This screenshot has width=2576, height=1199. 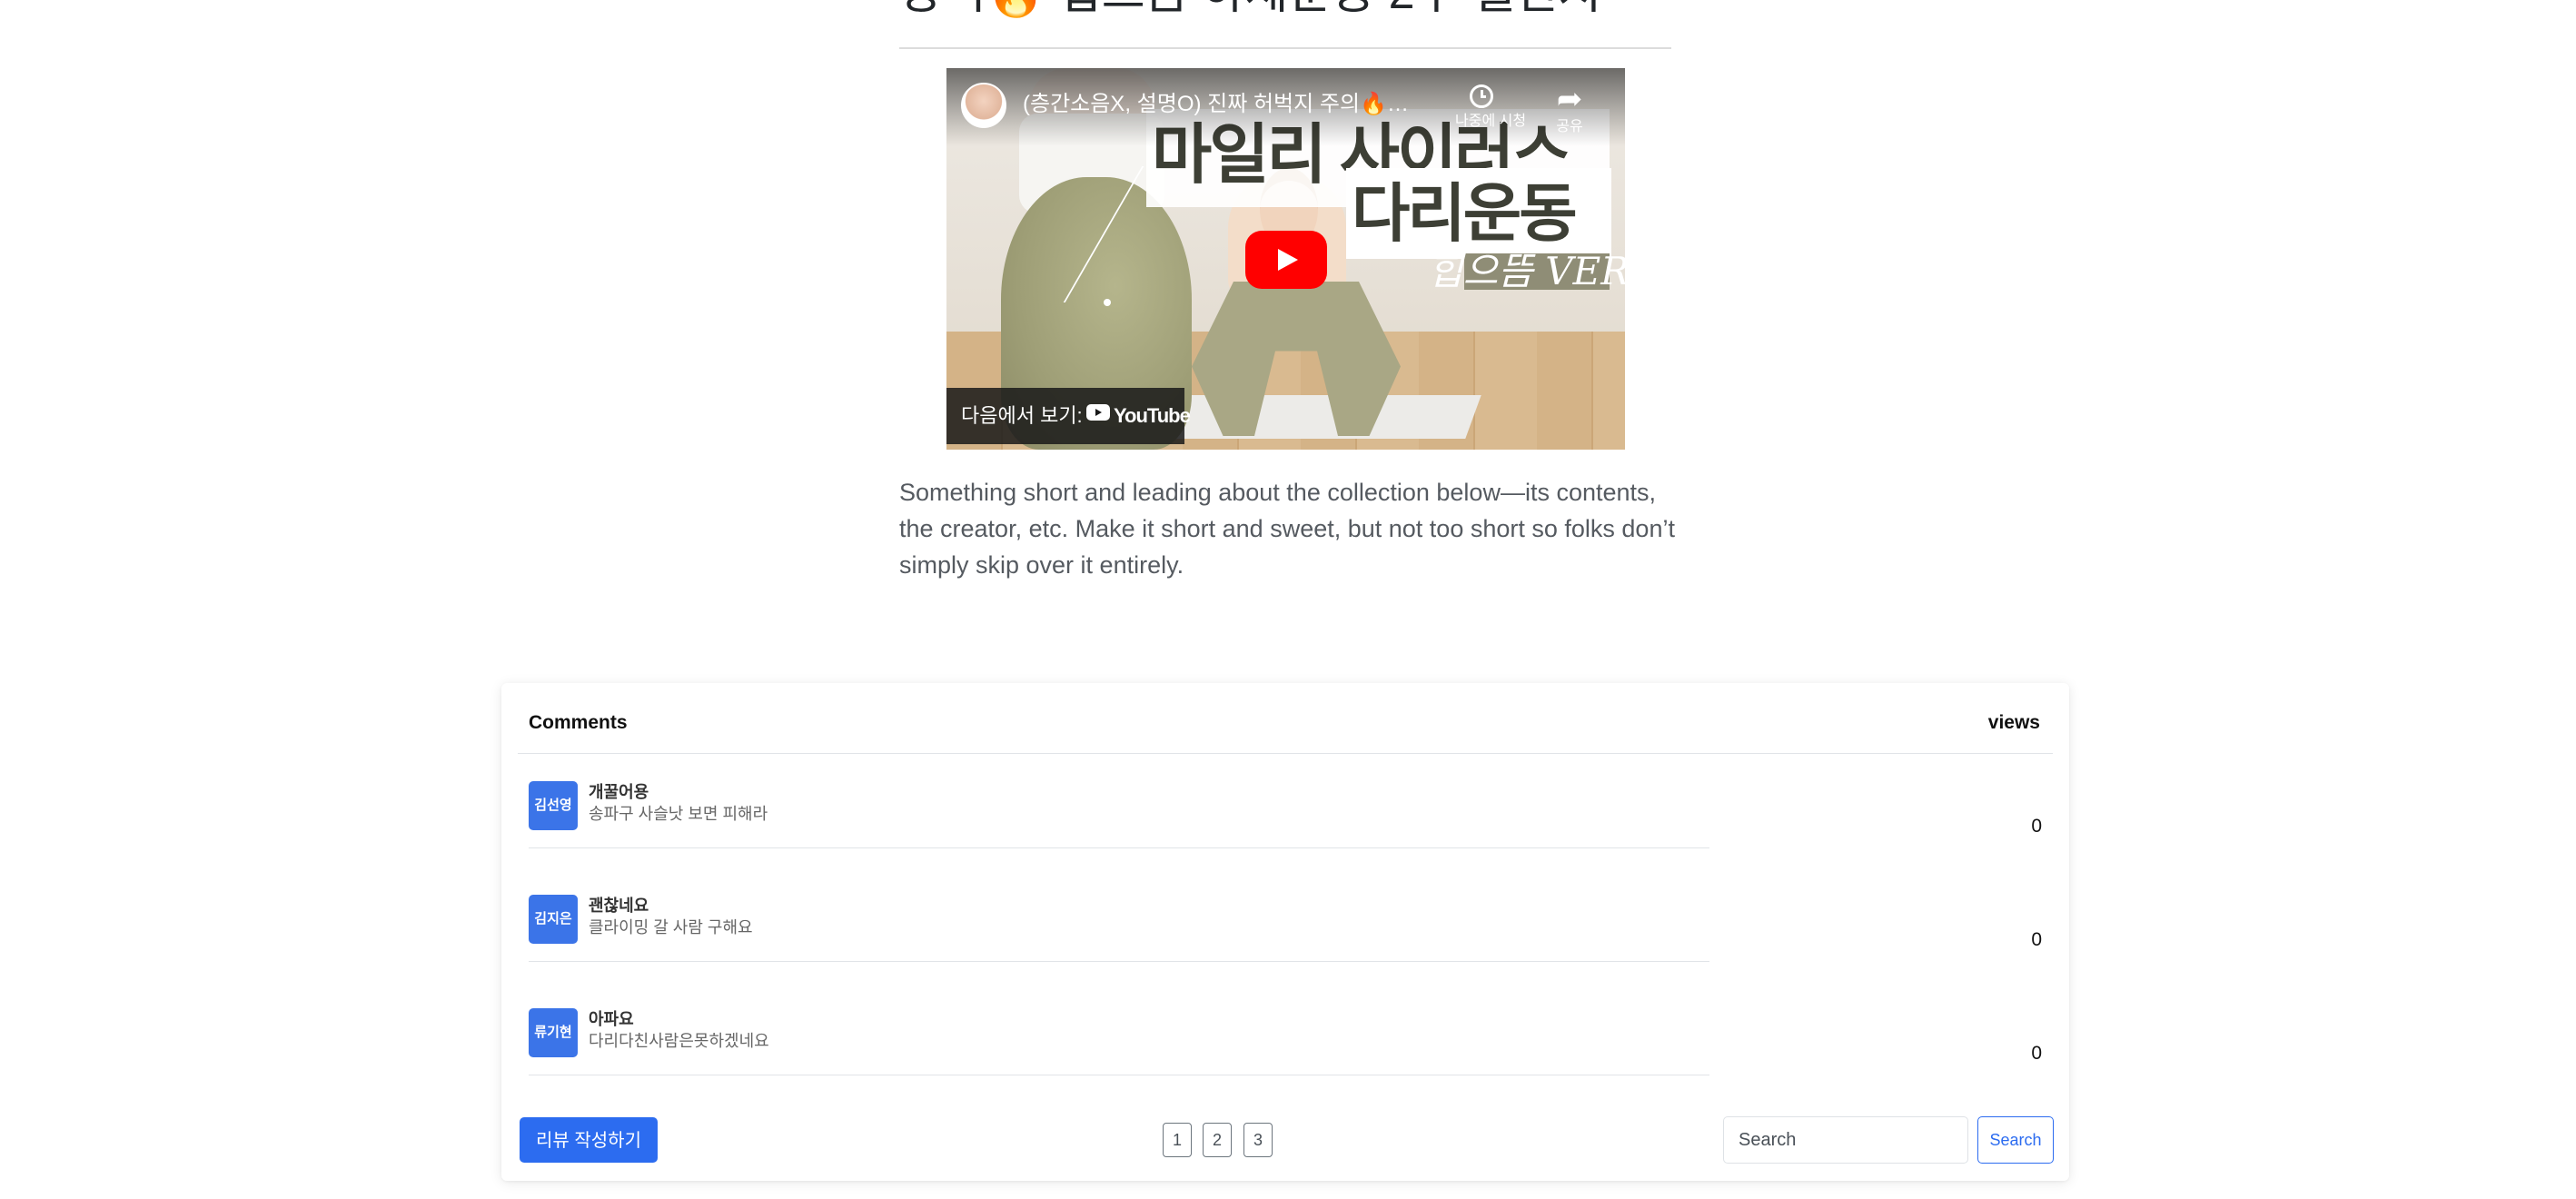 What do you see at coordinates (1107, 302) in the screenshot?
I see `thumbnail-pointer-dot` at bounding box center [1107, 302].